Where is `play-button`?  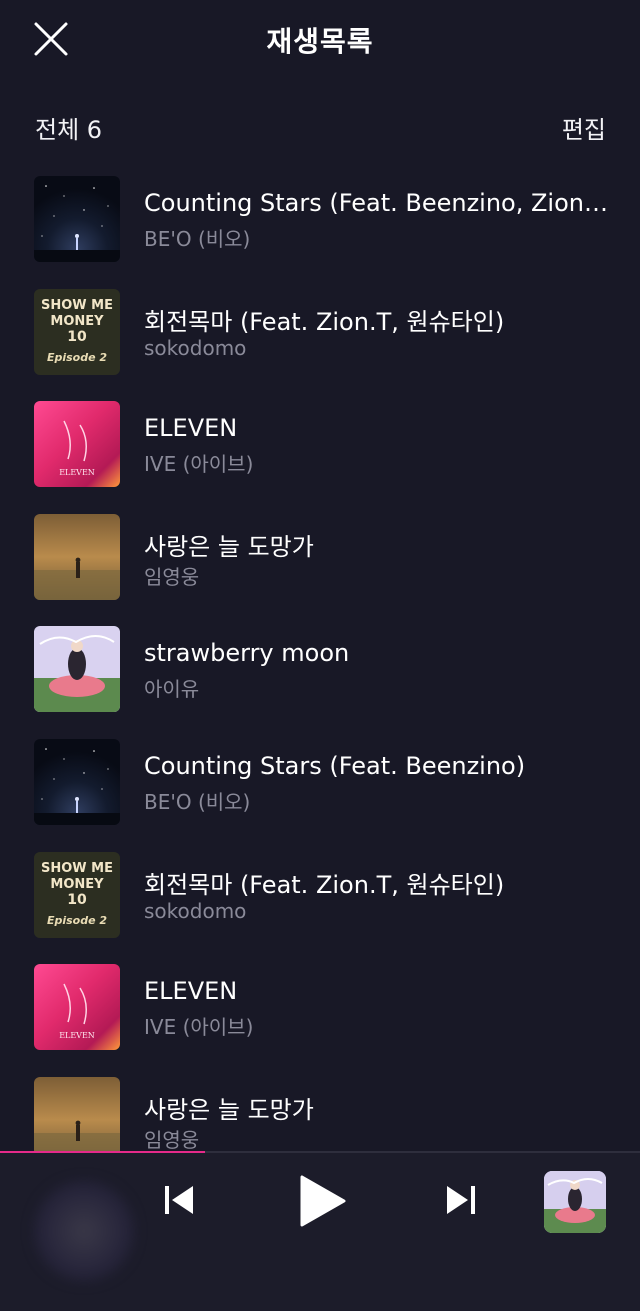
play-button is located at coordinates (323, 1201).